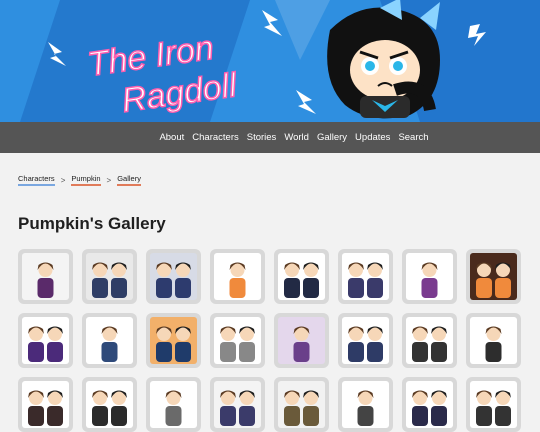 This screenshot has width=540, height=432. I want to click on nav-gallery: Gallery, so click(332, 137).